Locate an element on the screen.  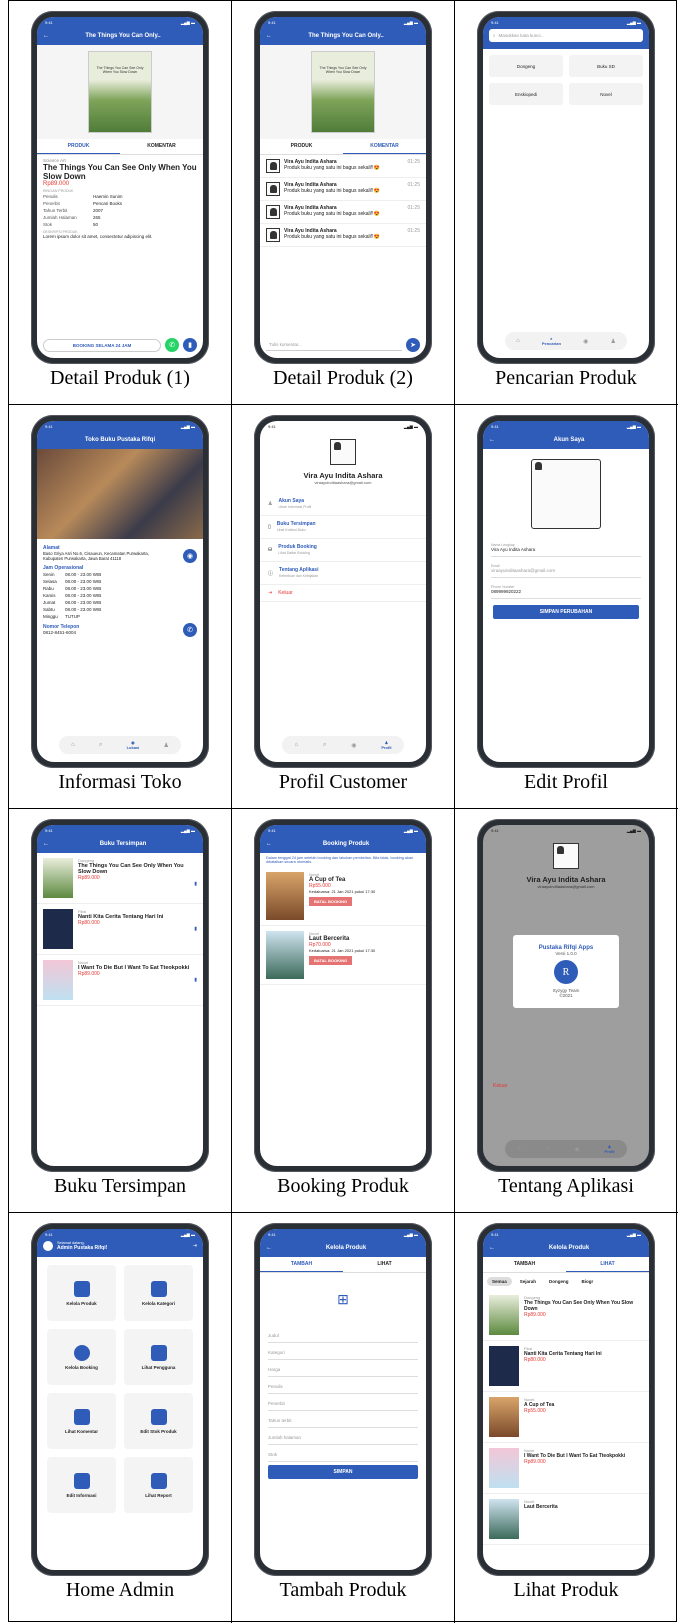
product-item: Novel A Cup of Tea Rp55.000 is located at coordinates (566, 1417).